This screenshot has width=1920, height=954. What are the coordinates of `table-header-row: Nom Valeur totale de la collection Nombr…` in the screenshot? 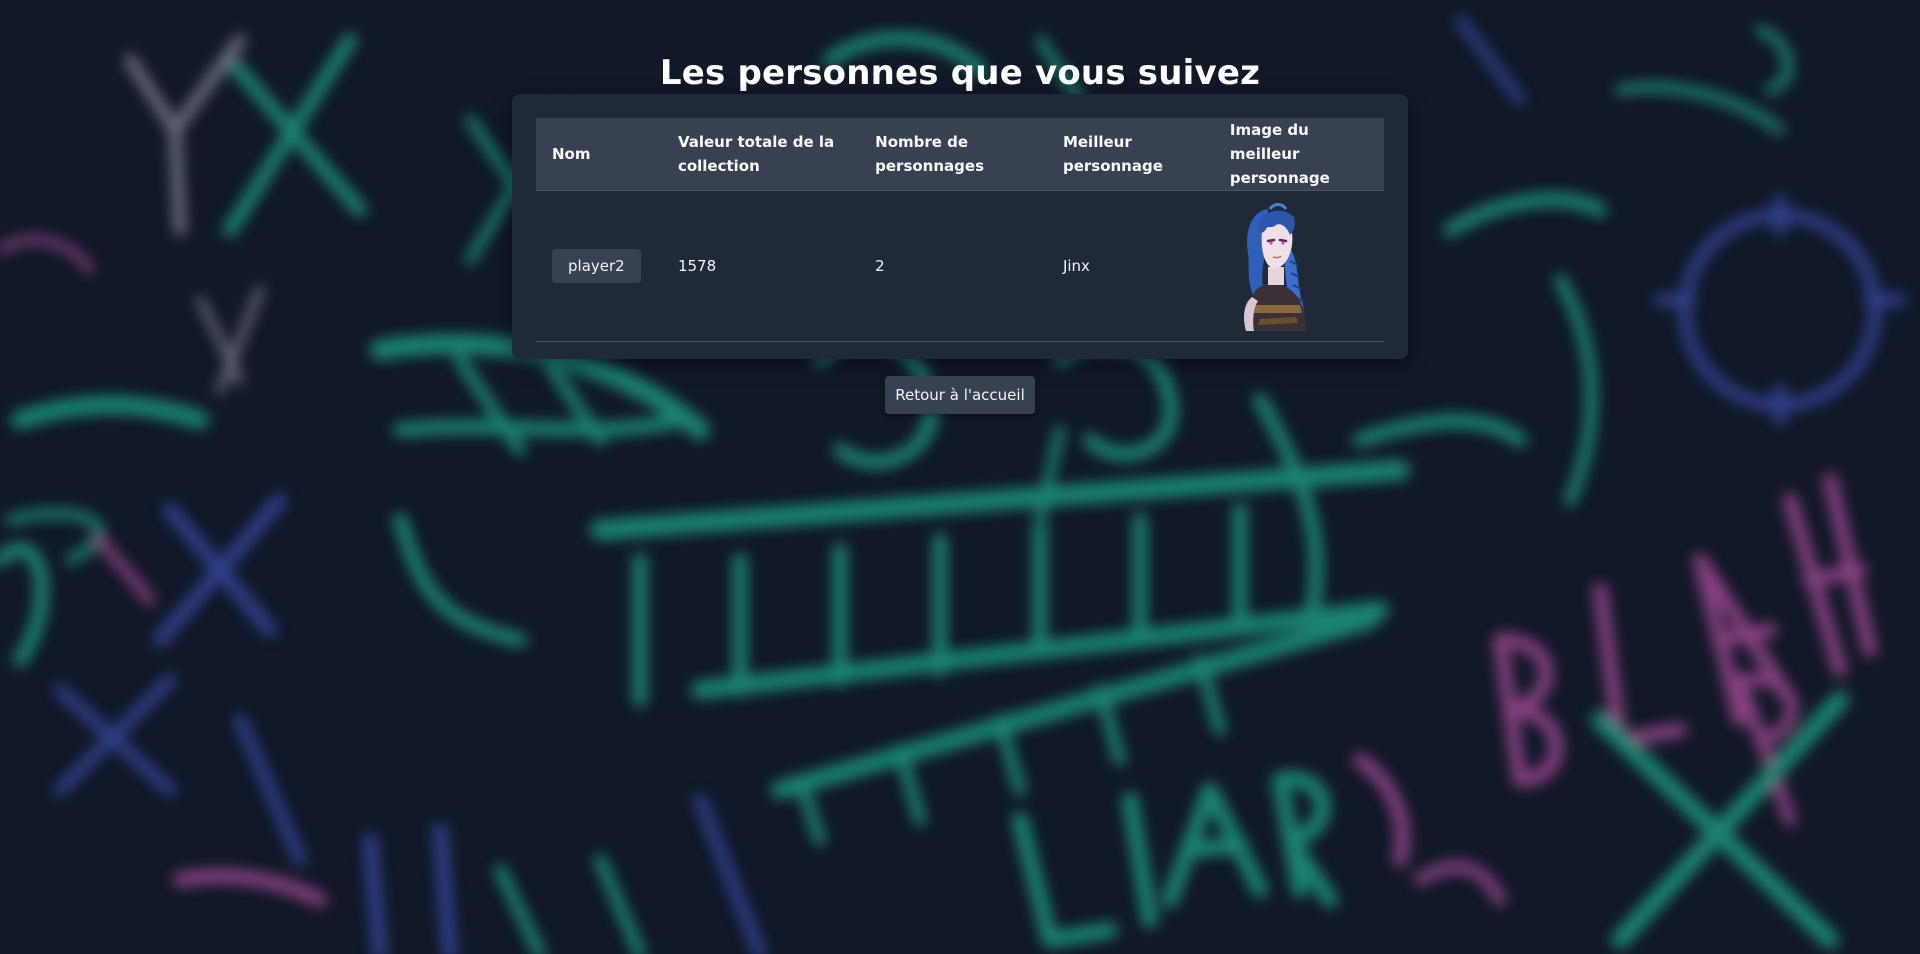 It's located at (960, 154).